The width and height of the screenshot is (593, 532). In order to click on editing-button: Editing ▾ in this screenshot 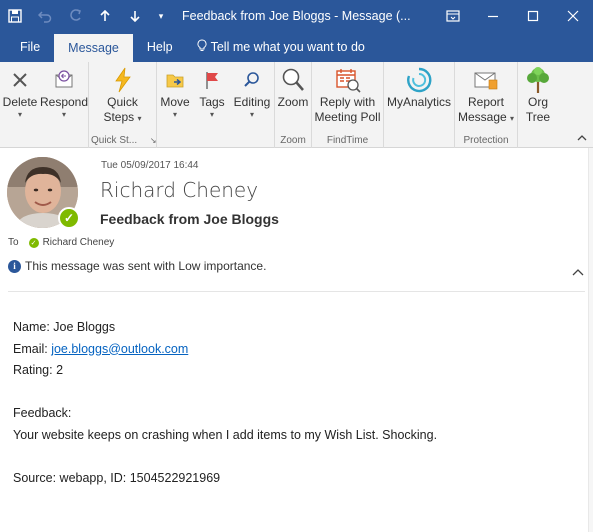, I will do `click(252, 105)`.